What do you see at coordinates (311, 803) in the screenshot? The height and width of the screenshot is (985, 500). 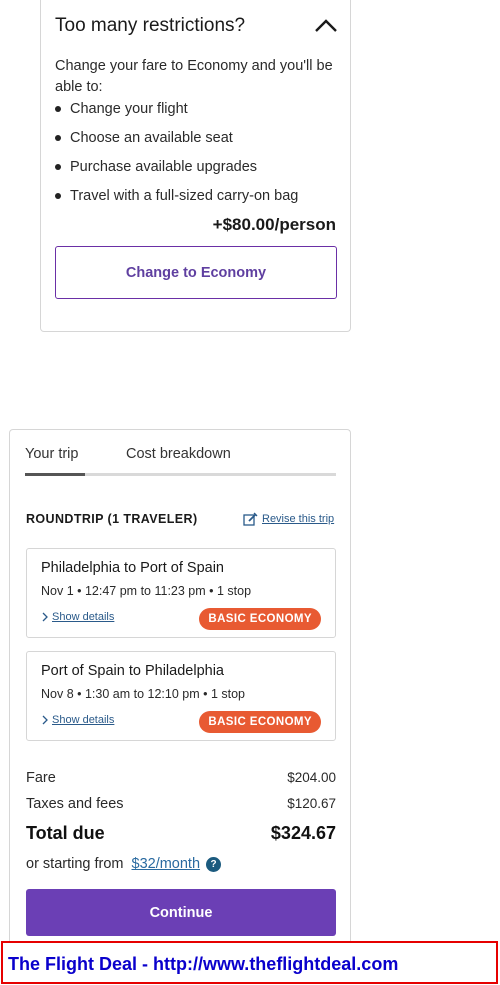 I see `taxes-value: $120.67` at bounding box center [311, 803].